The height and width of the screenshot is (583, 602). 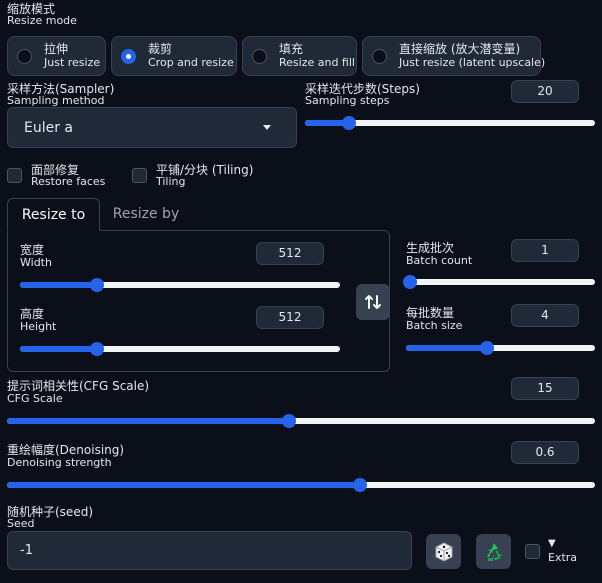 What do you see at coordinates (545, 388) in the screenshot?
I see `cfg-scale-number-input: 15` at bounding box center [545, 388].